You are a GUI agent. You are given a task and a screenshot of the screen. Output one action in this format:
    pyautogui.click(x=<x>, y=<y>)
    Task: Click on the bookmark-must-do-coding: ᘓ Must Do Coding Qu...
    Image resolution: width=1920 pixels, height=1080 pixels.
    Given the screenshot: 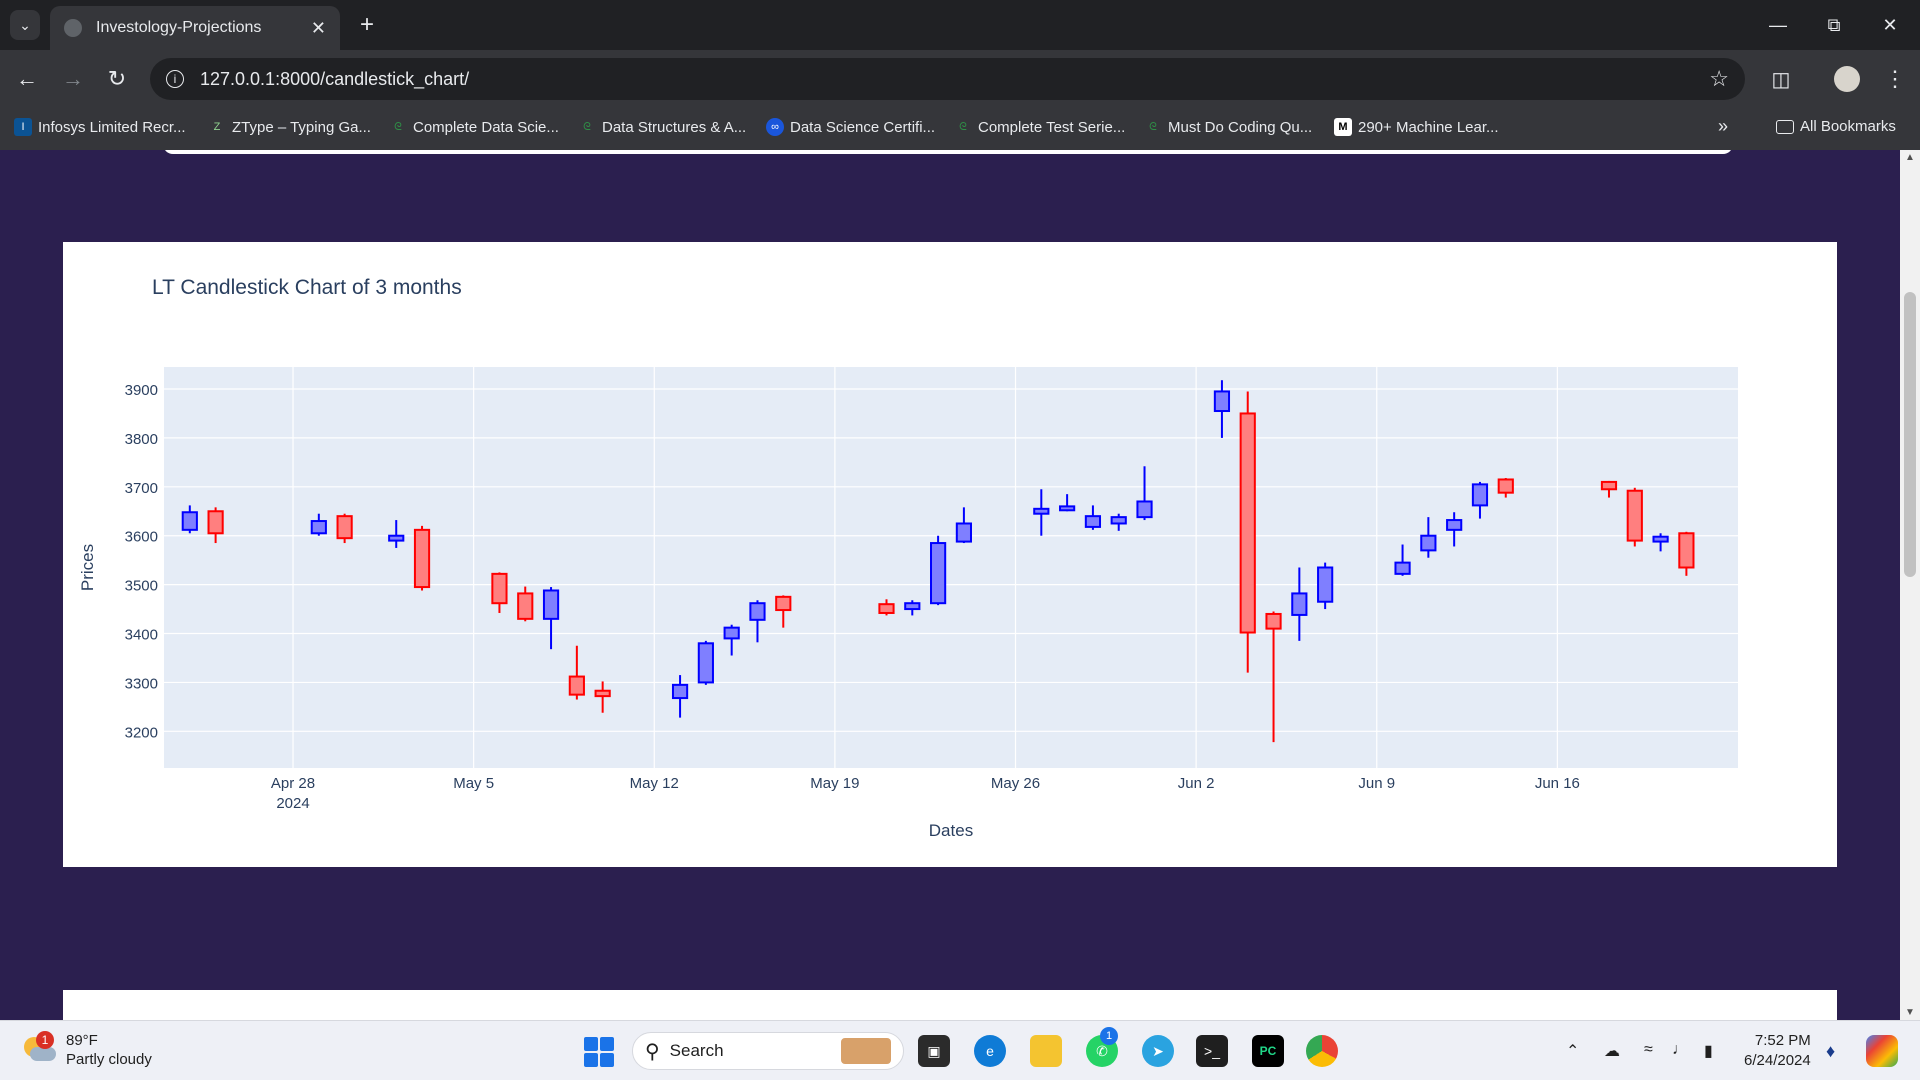 What is the action you would take?
    pyautogui.click(x=1228, y=127)
    